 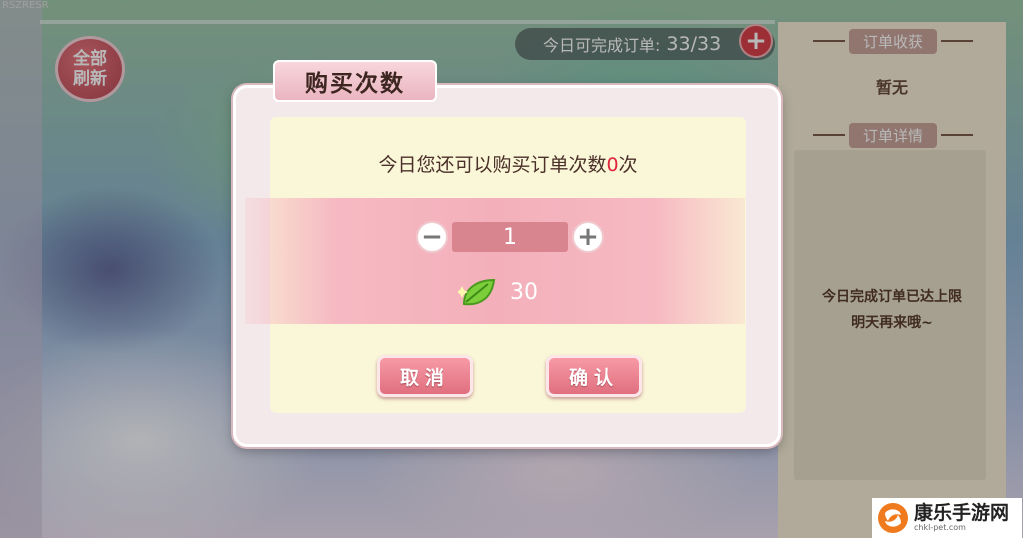 What do you see at coordinates (962, 513) in the screenshot?
I see `watermark-name: 康乐手游网` at bounding box center [962, 513].